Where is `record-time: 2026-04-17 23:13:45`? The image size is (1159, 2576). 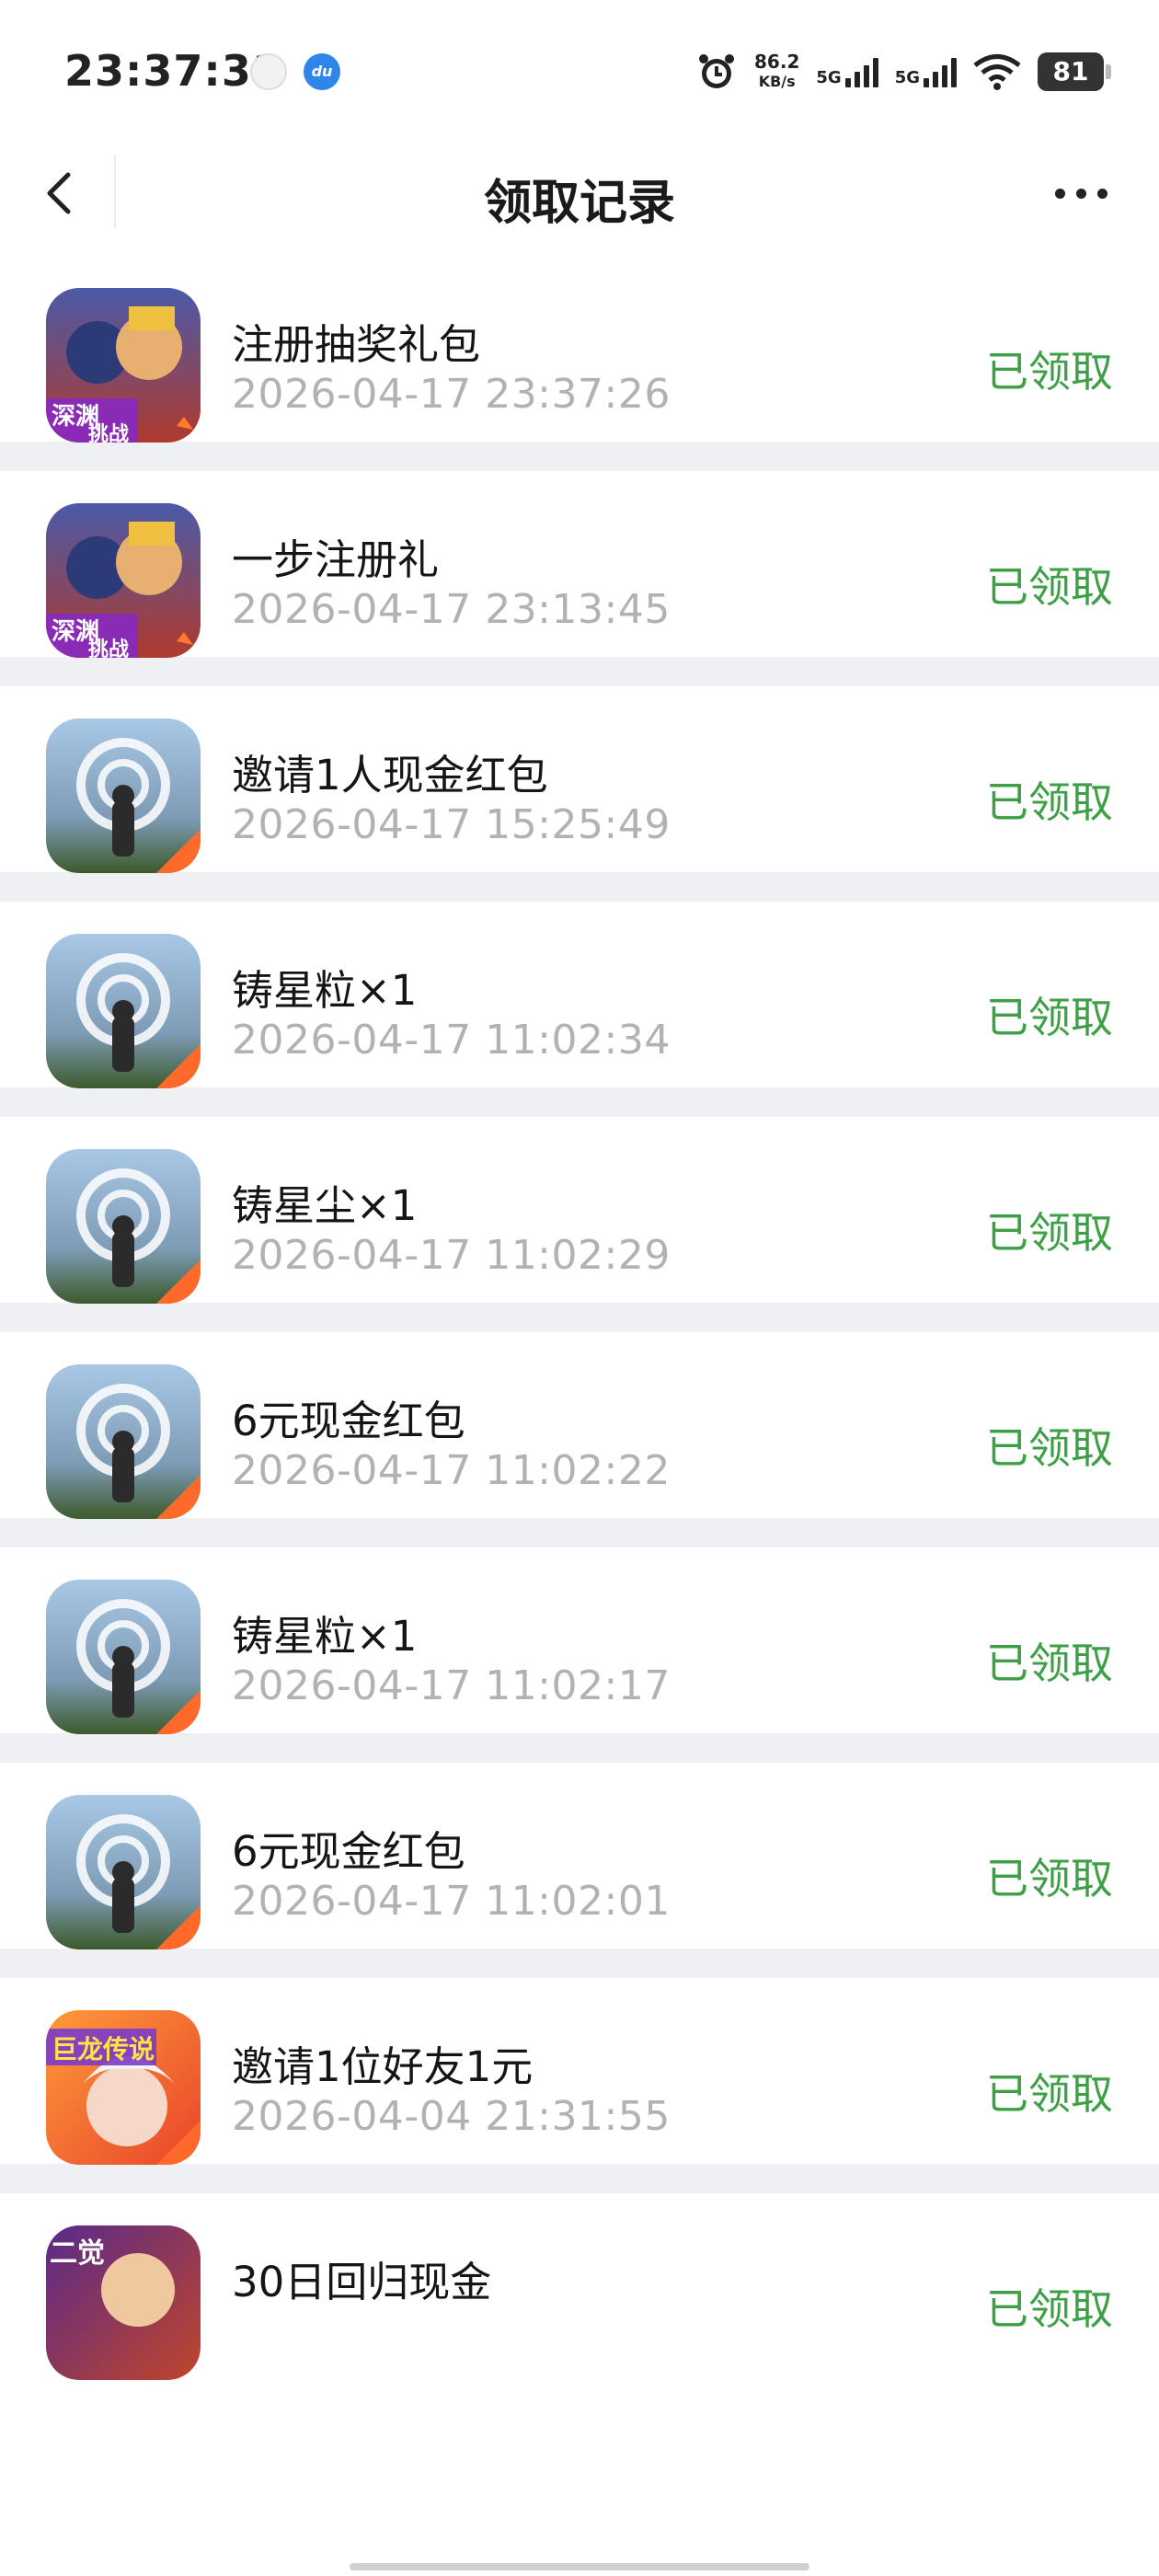 record-time: 2026-04-17 23:13:45 is located at coordinates (451, 609).